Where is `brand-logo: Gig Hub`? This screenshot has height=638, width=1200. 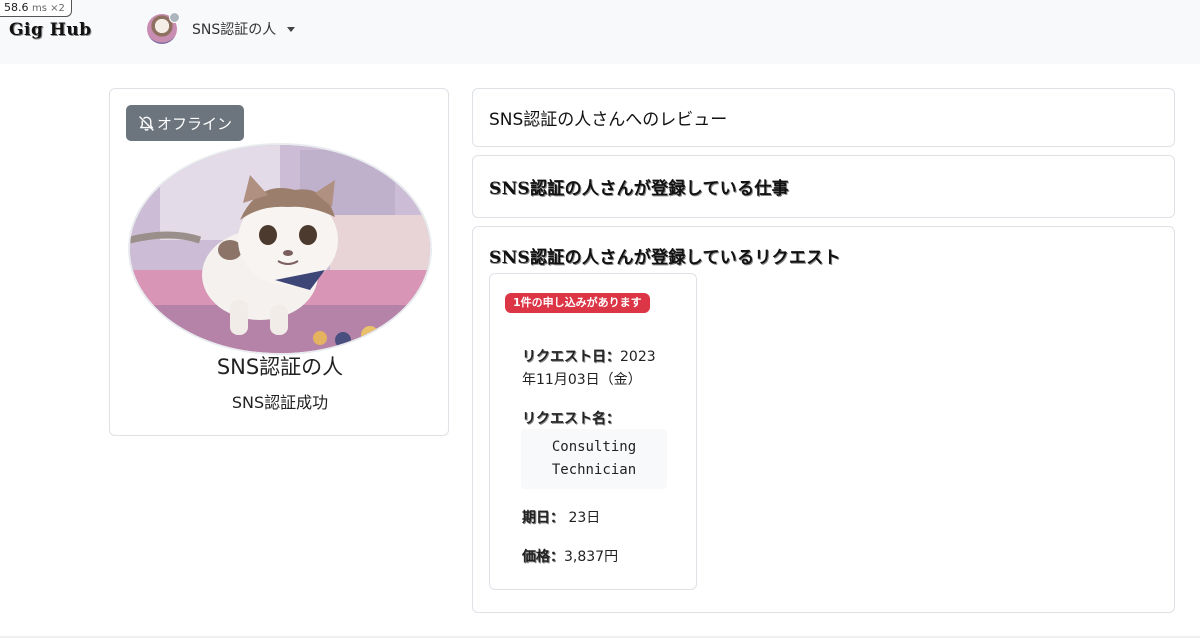 brand-logo: Gig Hub is located at coordinates (50, 30).